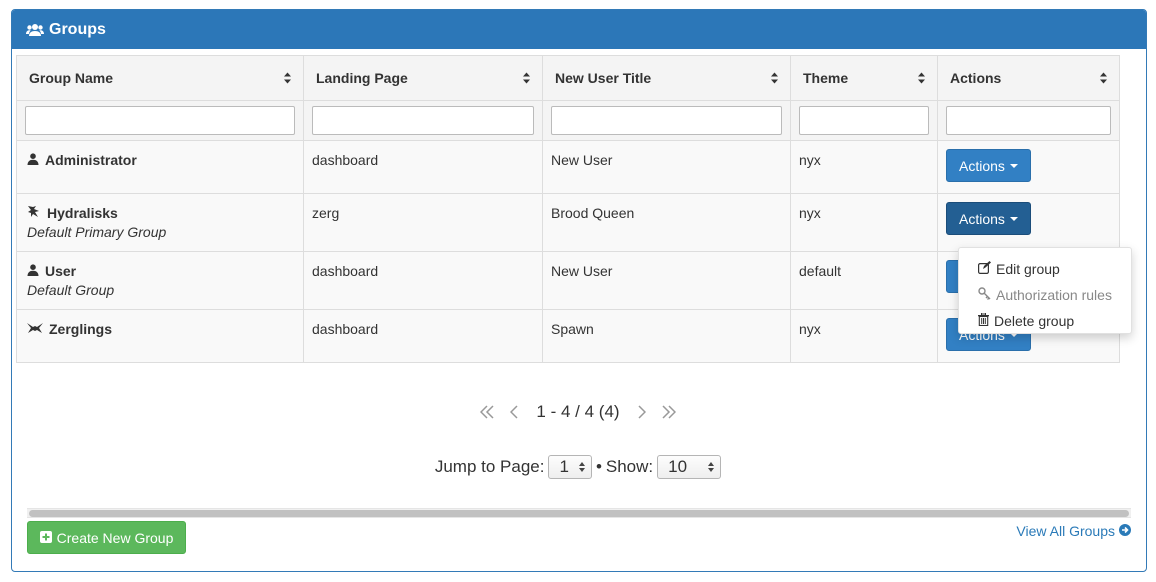 The width and height of the screenshot is (1156, 582). I want to click on page-controls: Jump to Page: 1 • Show: 10, so click(578, 467).